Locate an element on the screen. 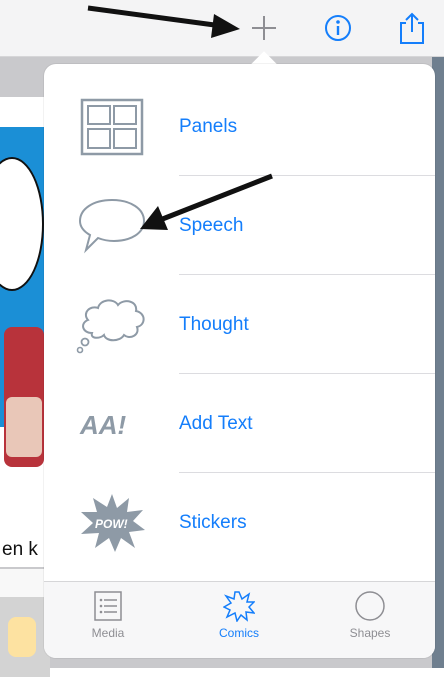 The image size is (444, 677). menu-item-label: Speech is located at coordinates (211, 225).